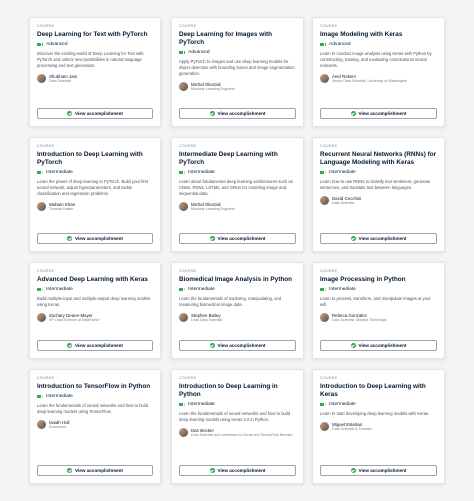  I want to click on course-title: Biomedical Image Analysis in Python, so click(237, 280).